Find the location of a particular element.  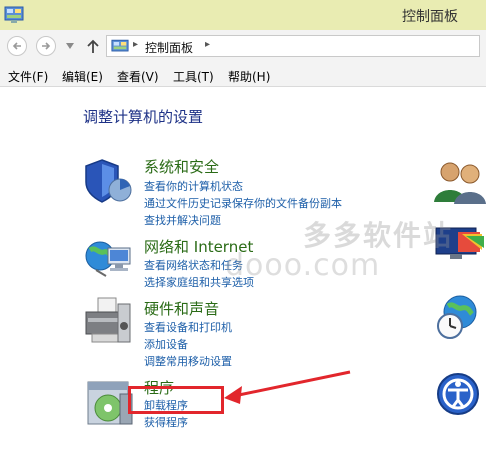

forward-arrow-icon is located at coordinates (46, 46).